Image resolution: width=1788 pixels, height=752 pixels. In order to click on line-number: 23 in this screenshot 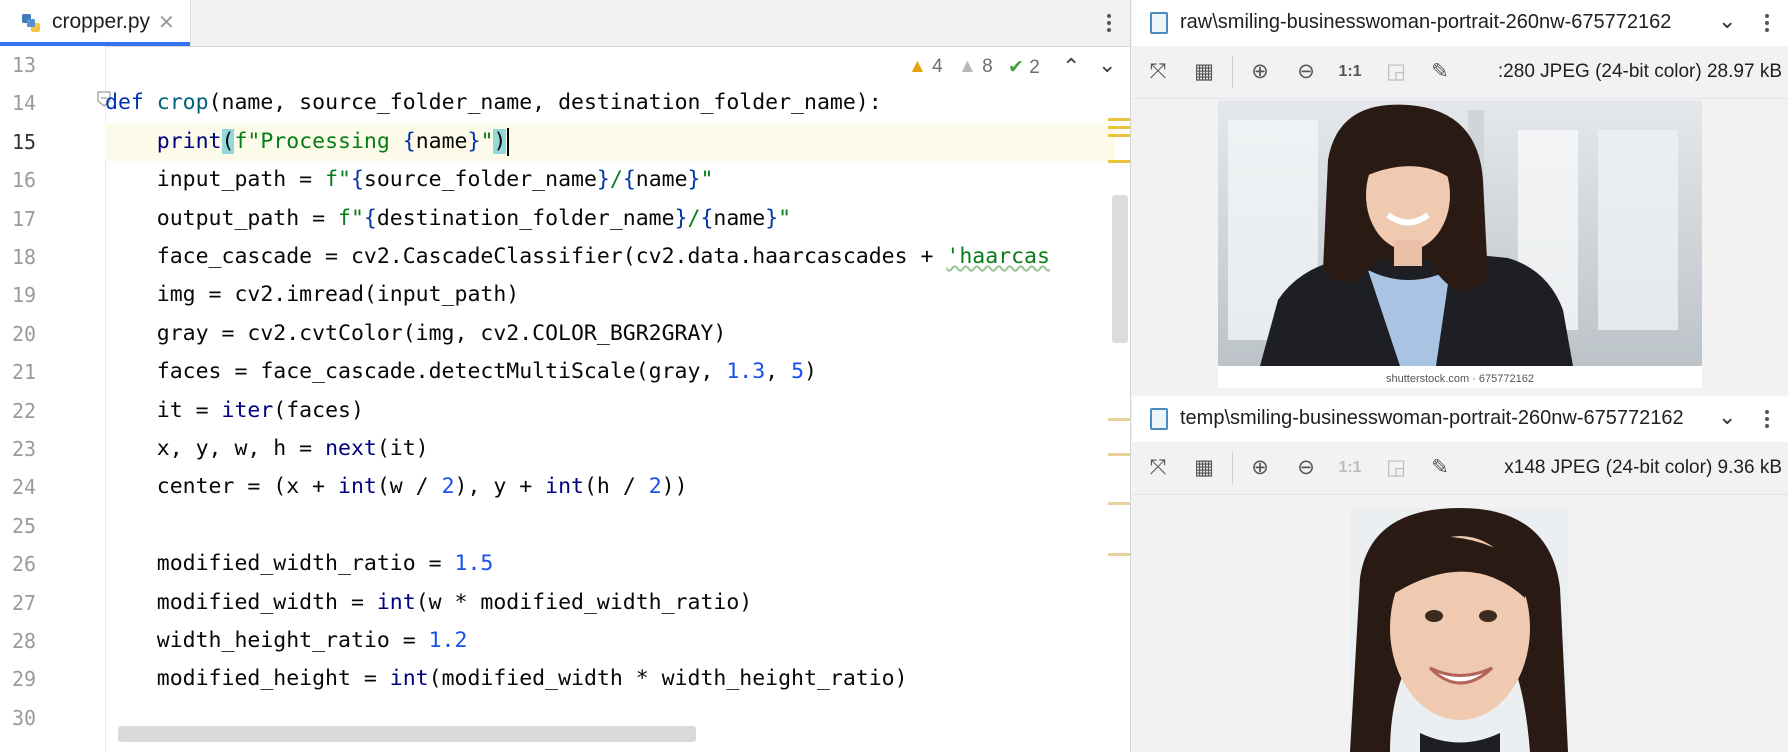, I will do `click(24, 449)`.